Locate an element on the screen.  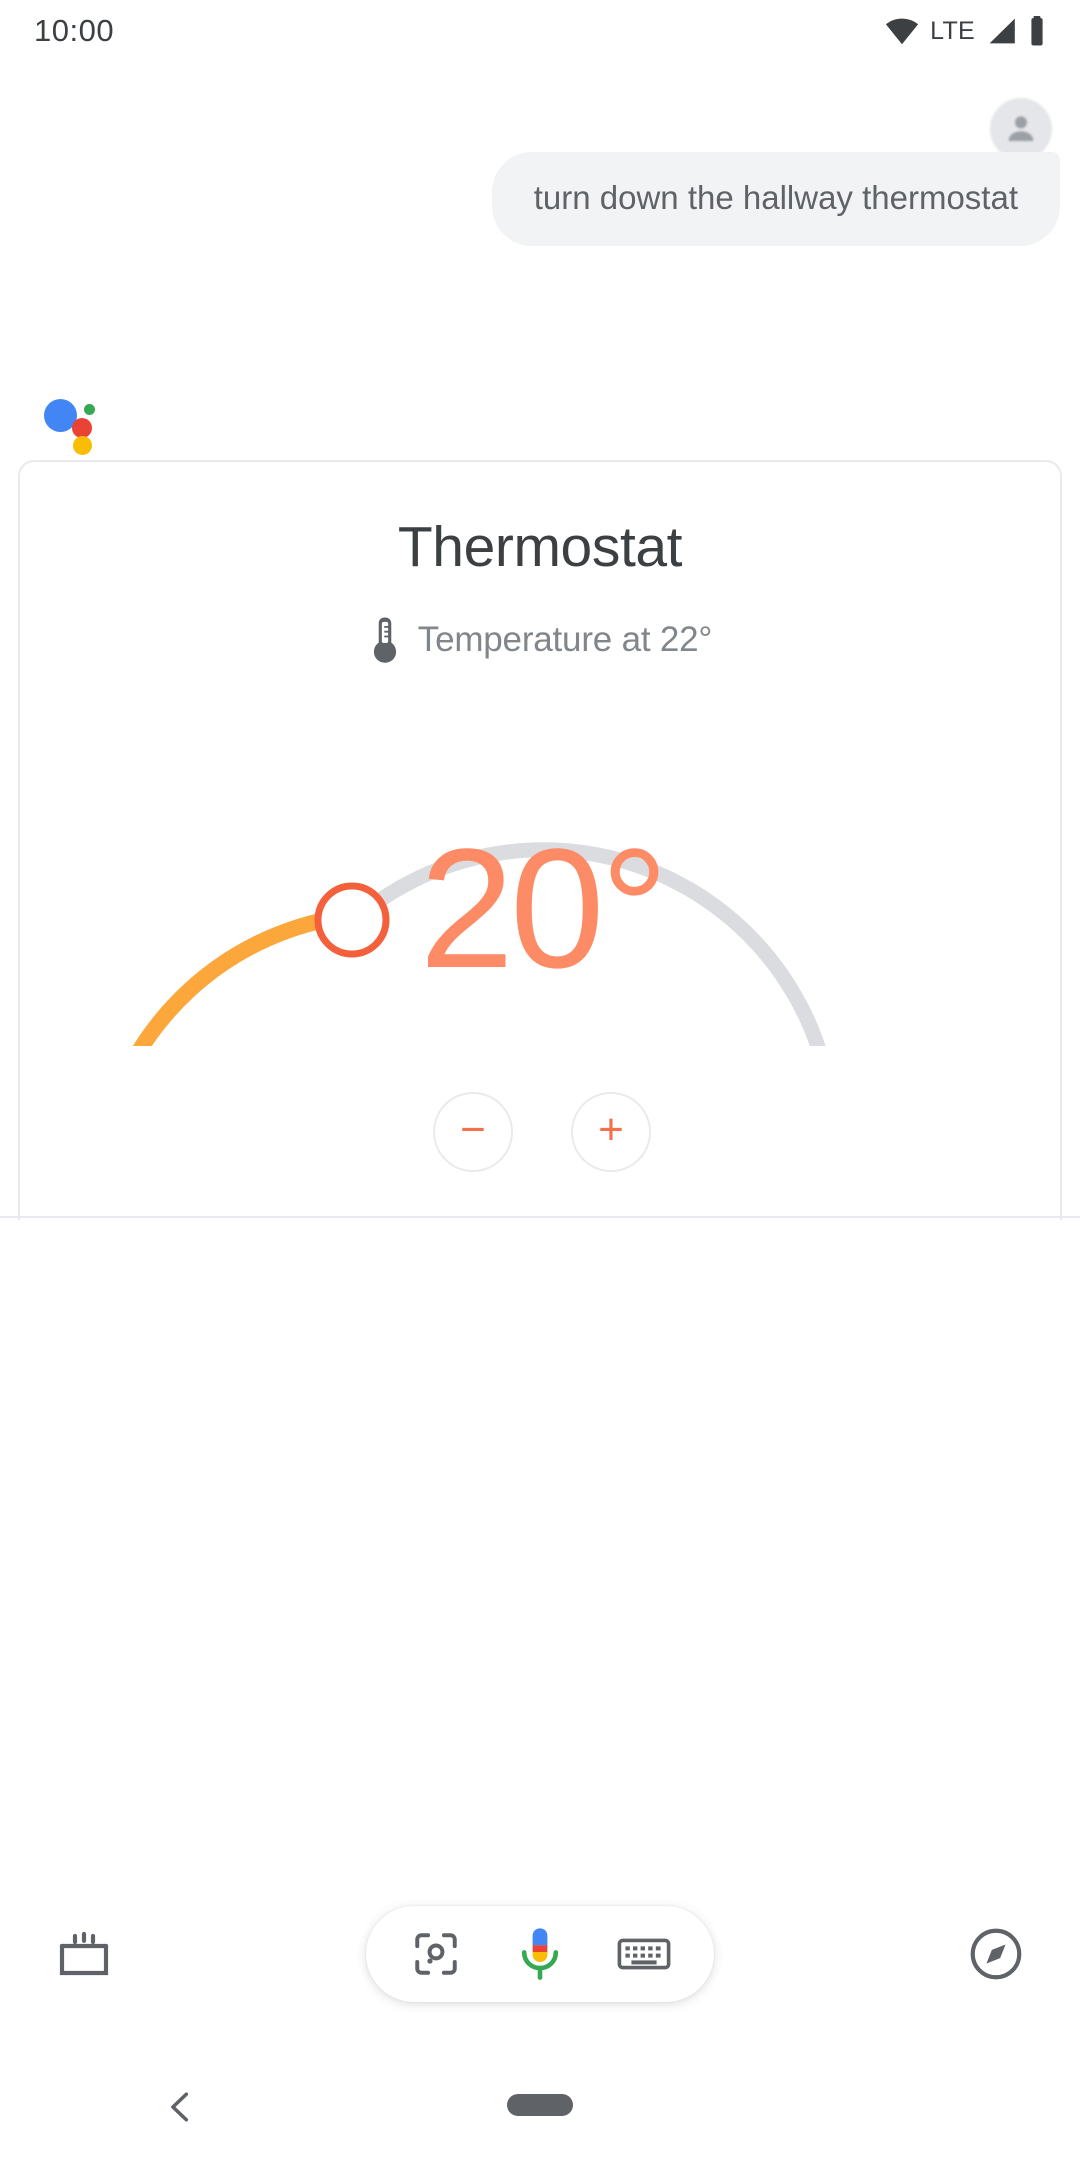
google-lens-icon is located at coordinates (436, 1954).